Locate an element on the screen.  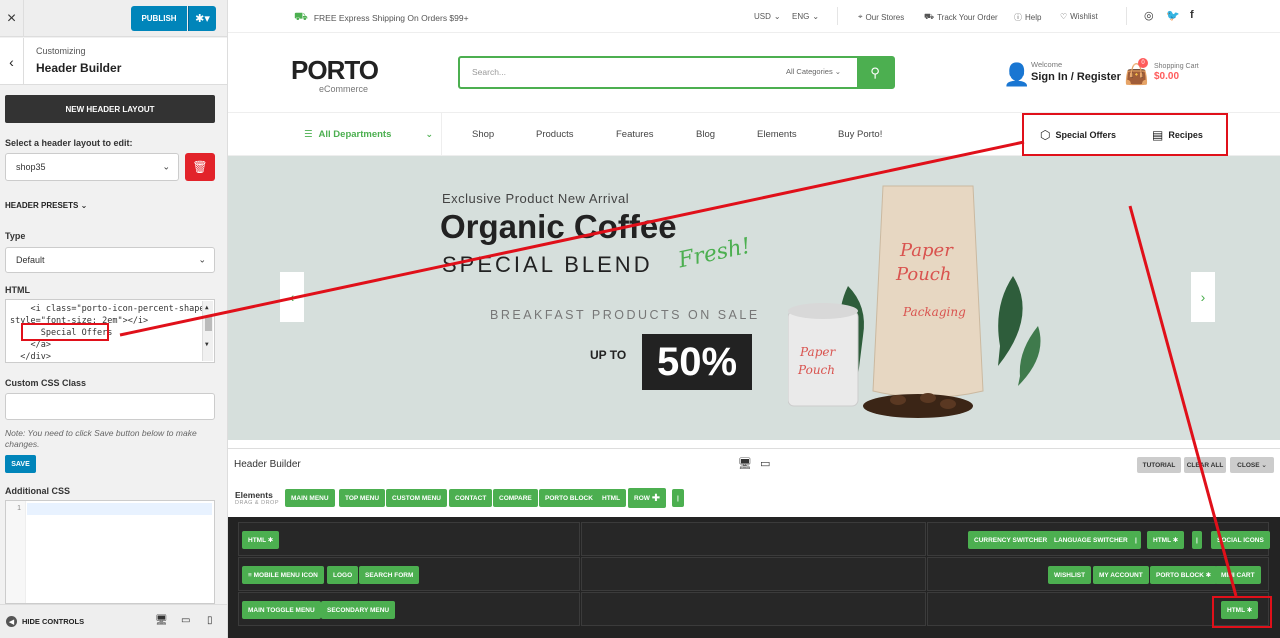
search-icon: ⚲ is located at coordinates (875, 72).